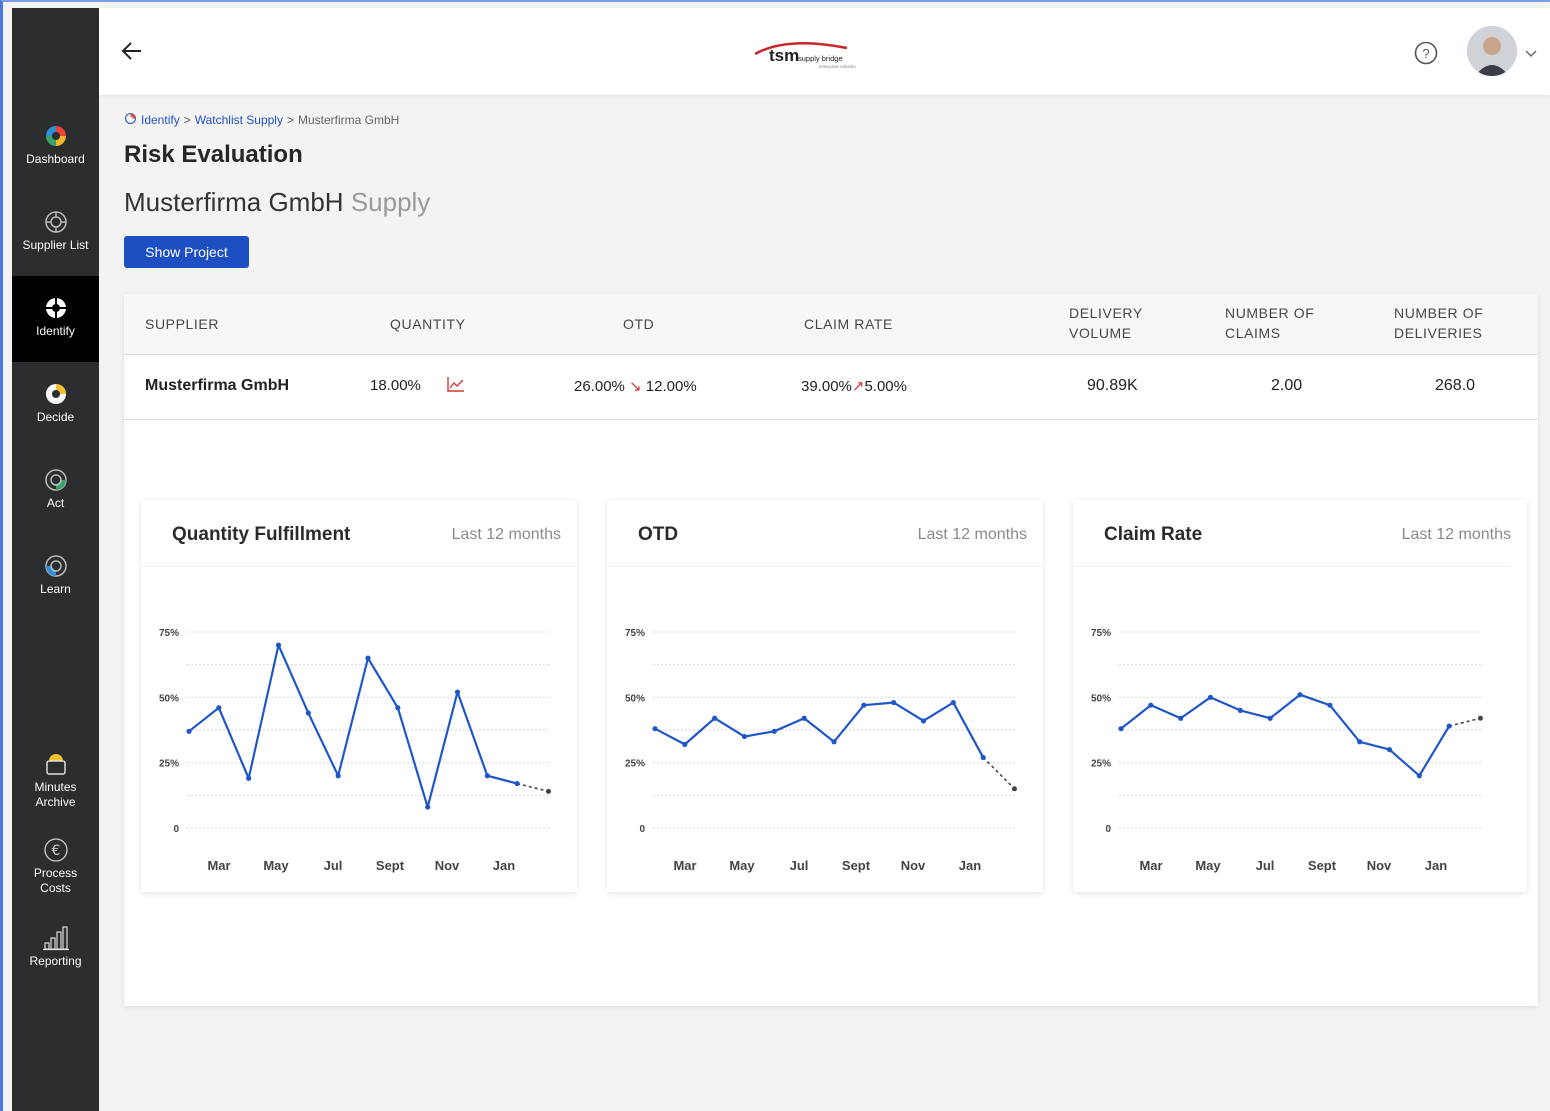 The height and width of the screenshot is (1111, 1550). What do you see at coordinates (55, 794) in the screenshot?
I see `sidebar-item-label: Minutes Archive` at bounding box center [55, 794].